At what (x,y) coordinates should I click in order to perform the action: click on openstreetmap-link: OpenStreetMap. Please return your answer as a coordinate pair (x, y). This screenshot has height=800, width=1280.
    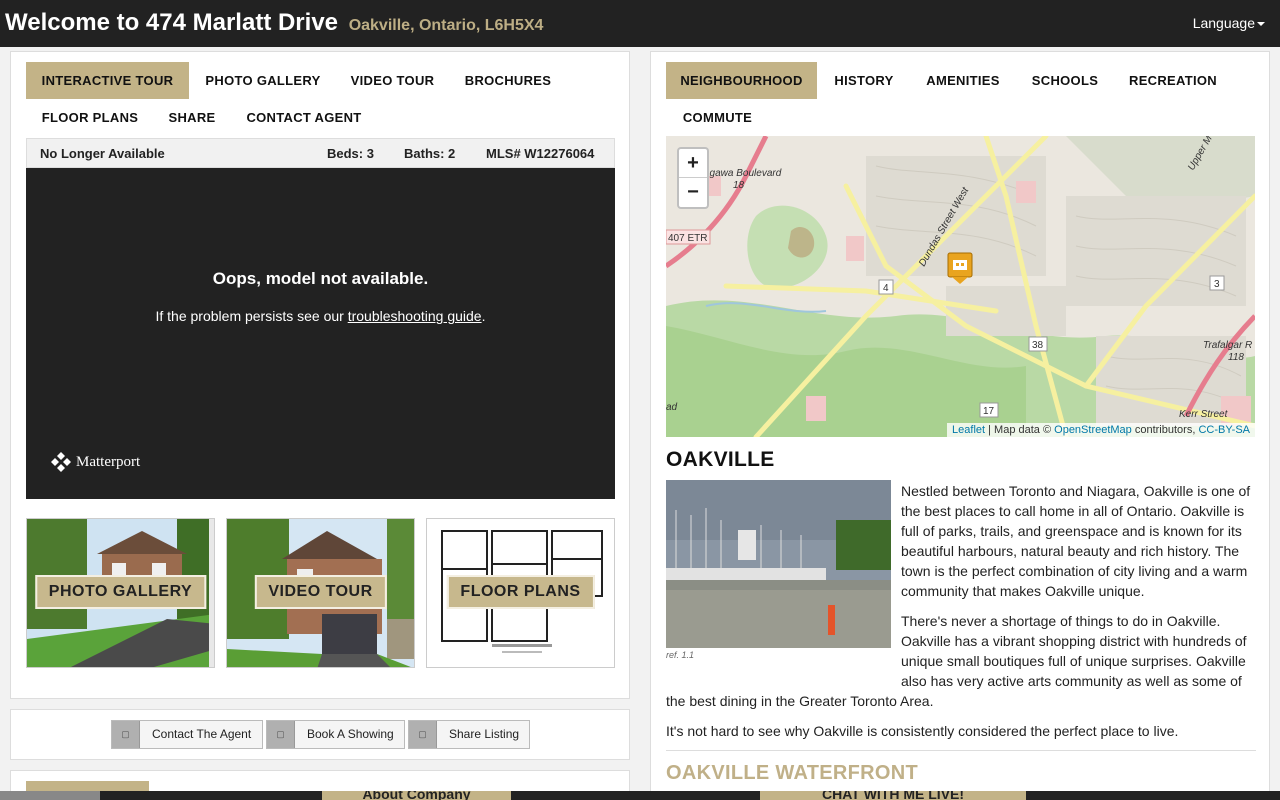
    Looking at the image, I should click on (1093, 430).